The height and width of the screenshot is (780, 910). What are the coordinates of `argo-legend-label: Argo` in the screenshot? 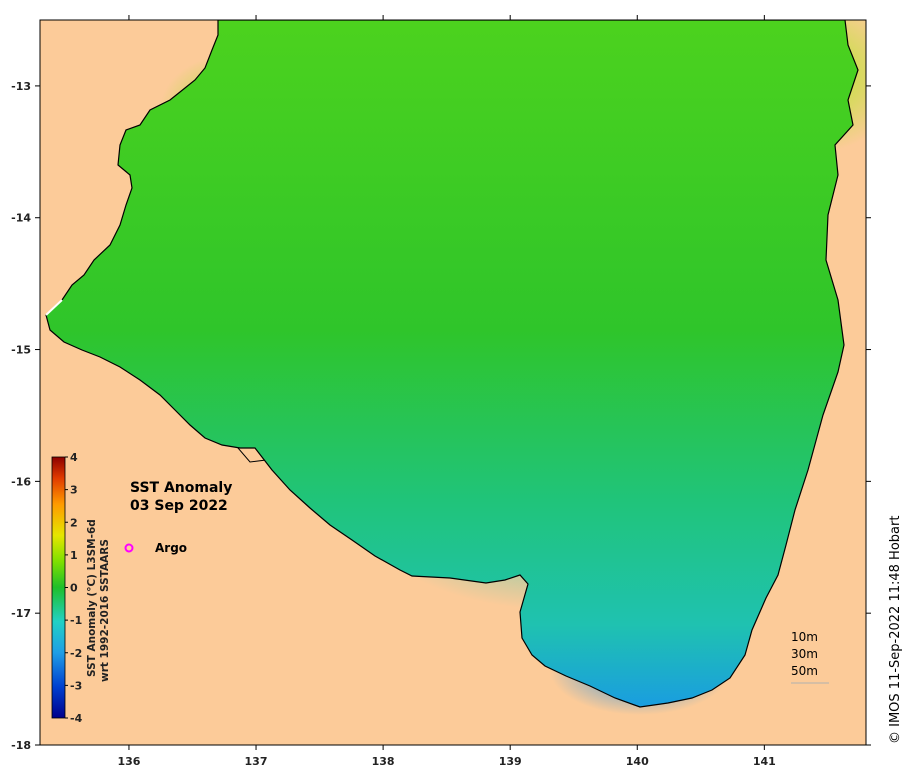 It's located at (171, 548).